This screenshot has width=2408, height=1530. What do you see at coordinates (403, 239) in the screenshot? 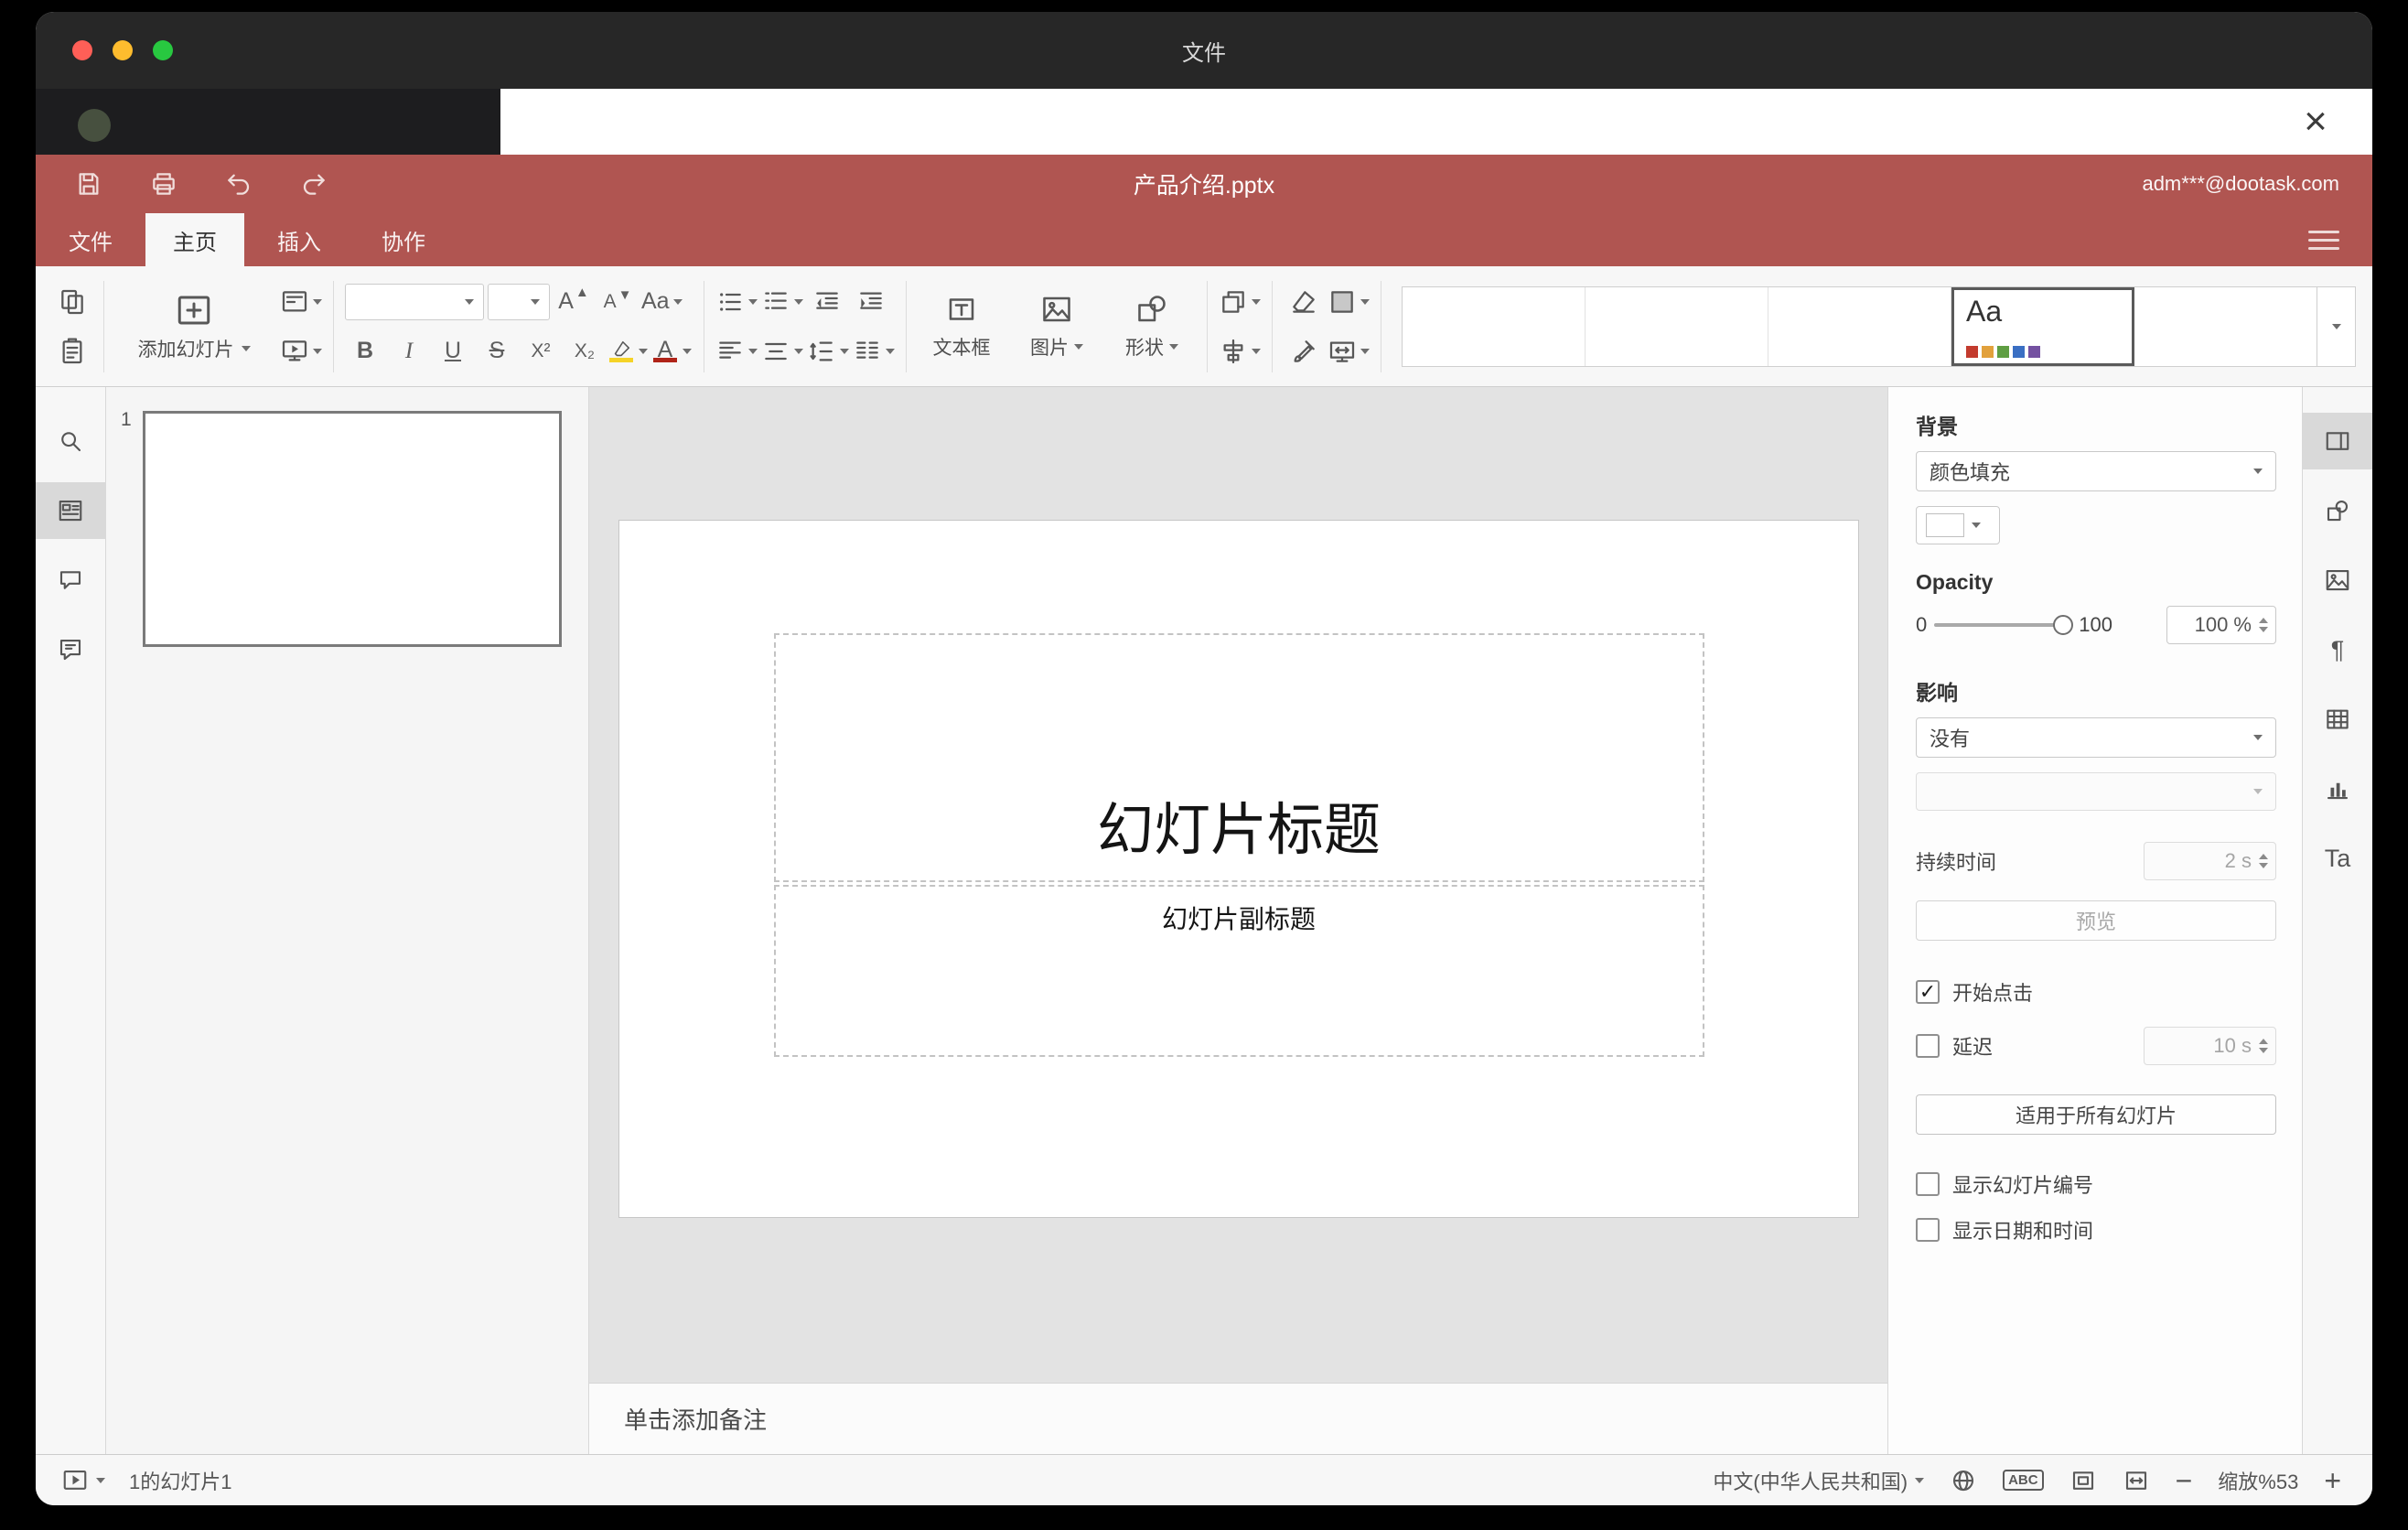
I see `tab-collaboration: 协作` at bounding box center [403, 239].